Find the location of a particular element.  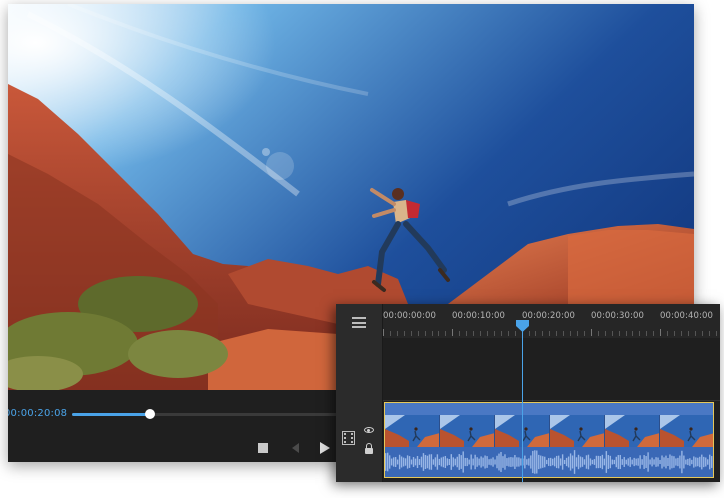

previous-frame-button is located at coordinates (295, 448).